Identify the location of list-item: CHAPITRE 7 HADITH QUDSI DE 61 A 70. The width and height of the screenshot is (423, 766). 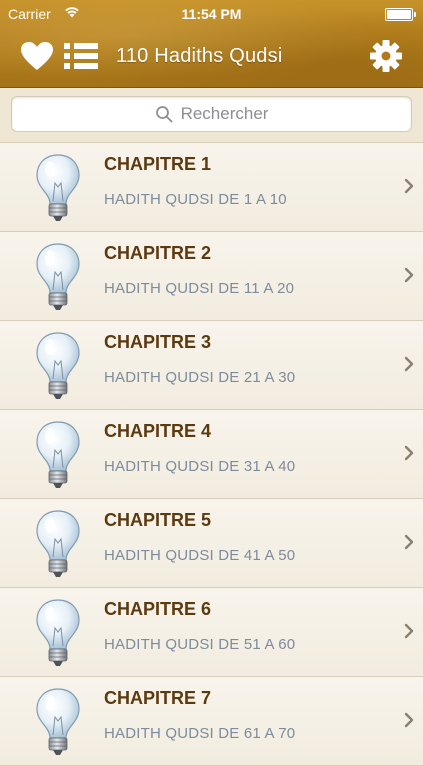
(211, 721).